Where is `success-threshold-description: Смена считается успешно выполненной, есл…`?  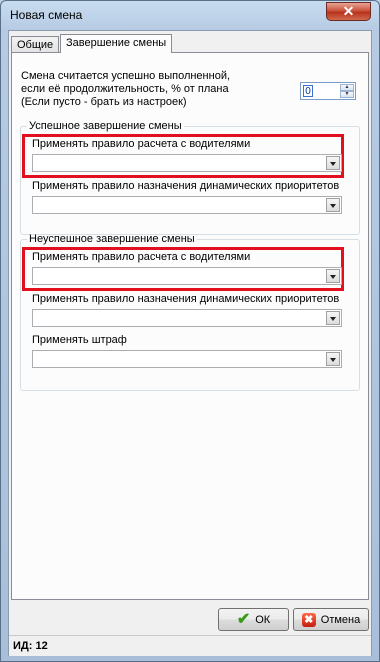
success-threshold-description: Смена считается успешно выполненной, есл… is located at coordinates (125, 89).